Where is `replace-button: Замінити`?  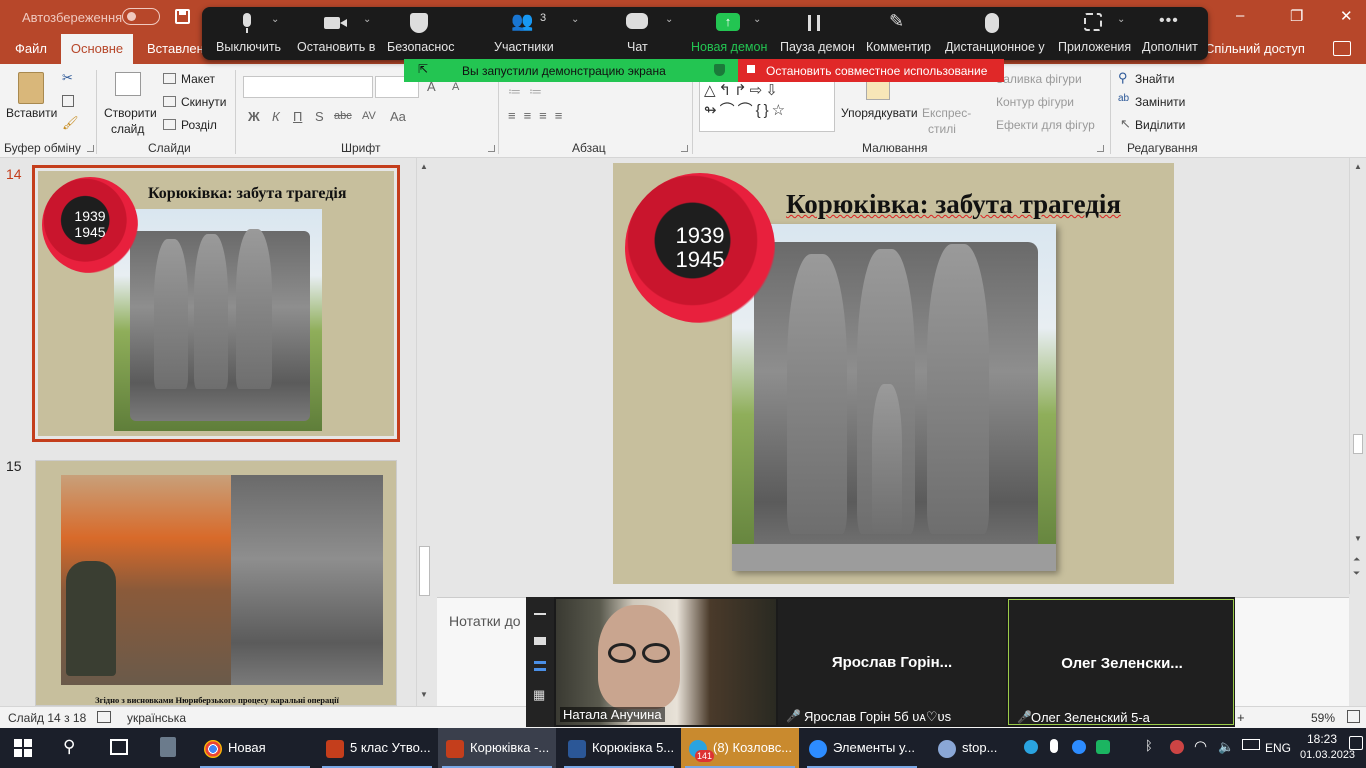 replace-button: Замінити is located at coordinates (1160, 102).